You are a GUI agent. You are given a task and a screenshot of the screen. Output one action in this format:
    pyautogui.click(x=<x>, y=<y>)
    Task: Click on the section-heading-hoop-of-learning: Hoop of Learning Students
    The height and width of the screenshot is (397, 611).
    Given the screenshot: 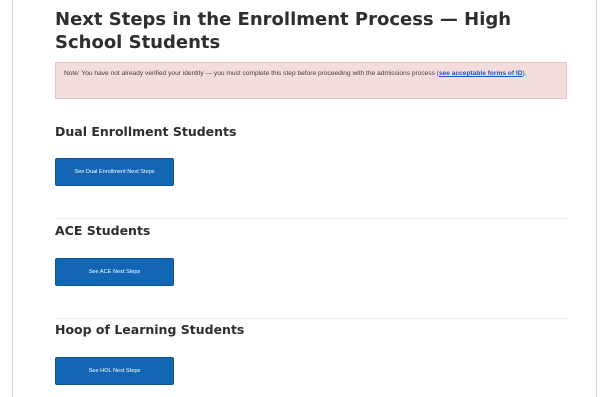 What is the action you would take?
    pyautogui.click(x=150, y=329)
    